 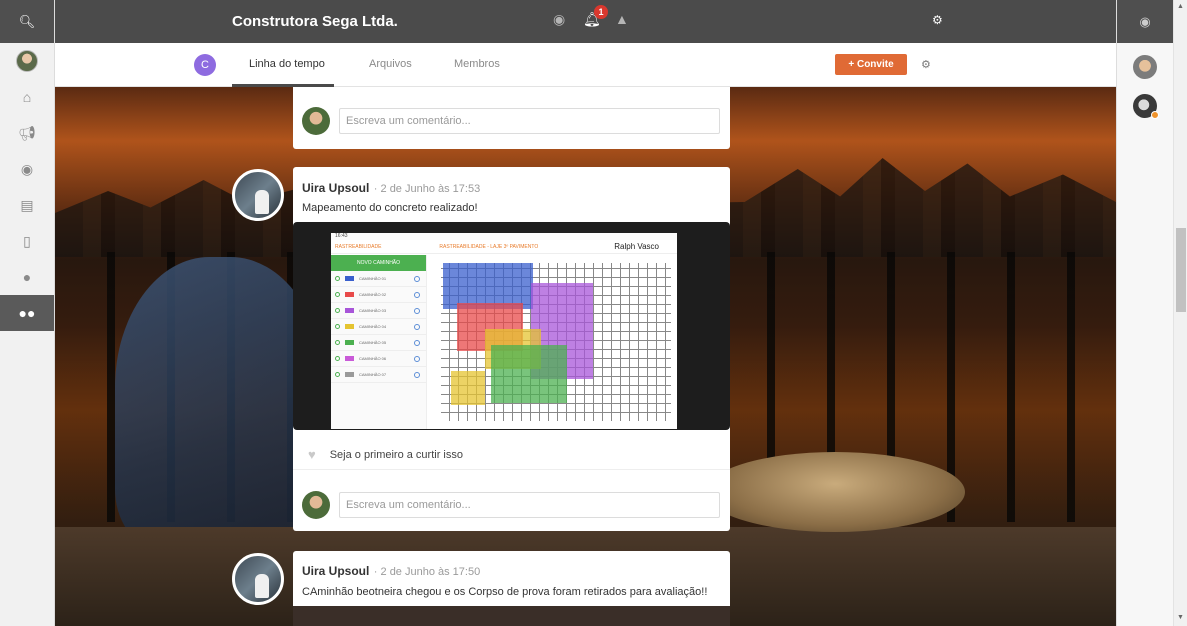 I want to click on user-icon: ●, so click(x=27, y=277).